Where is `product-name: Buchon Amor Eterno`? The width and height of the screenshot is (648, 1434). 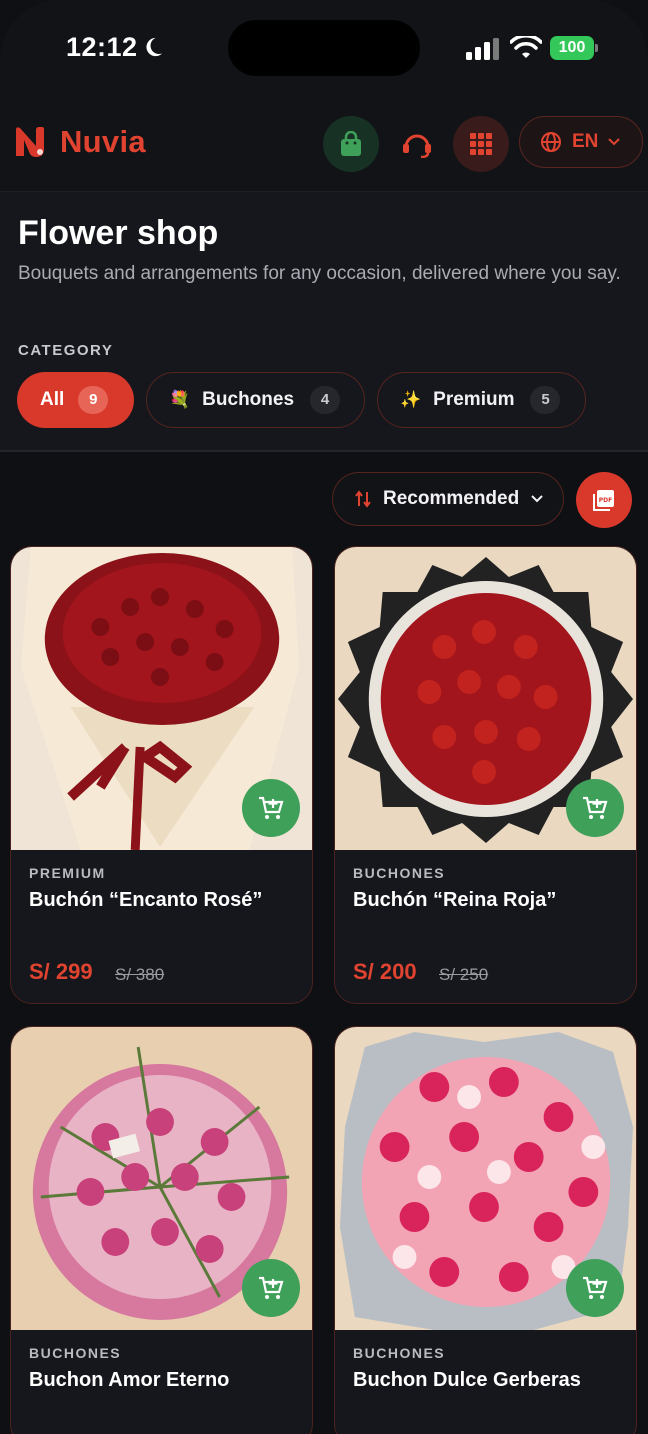 product-name: Buchon Amor Eterno is located at coordinates (129, 1380).